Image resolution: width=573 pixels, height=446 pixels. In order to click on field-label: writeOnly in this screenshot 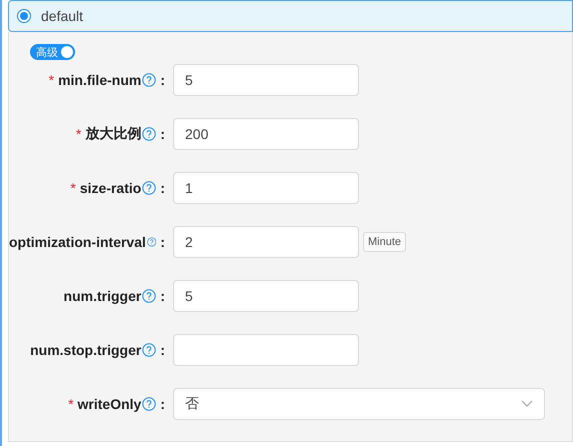, I will do `click(110, 404)`.